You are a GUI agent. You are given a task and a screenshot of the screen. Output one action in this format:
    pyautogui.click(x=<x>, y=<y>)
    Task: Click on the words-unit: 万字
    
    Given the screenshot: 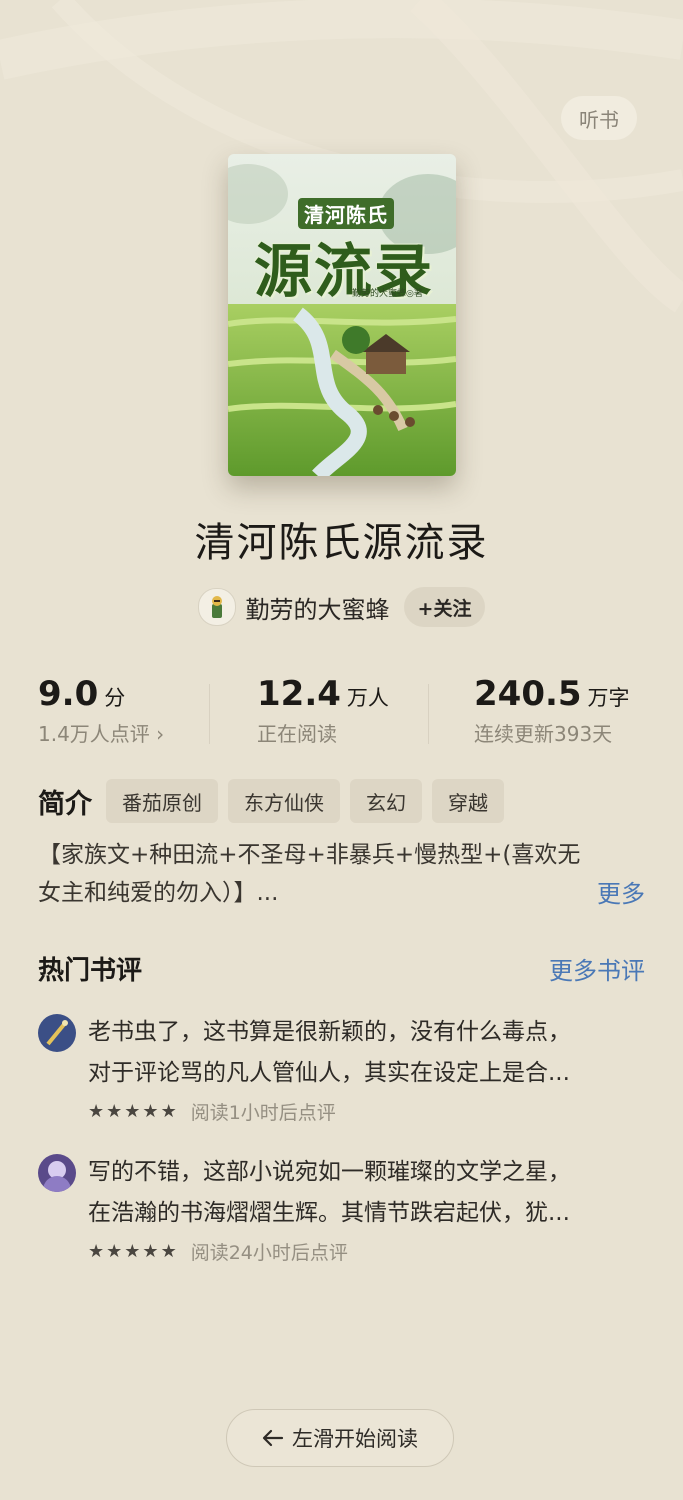 What is the action you would take?
    pyautogui.click(x=608, y=698)
    